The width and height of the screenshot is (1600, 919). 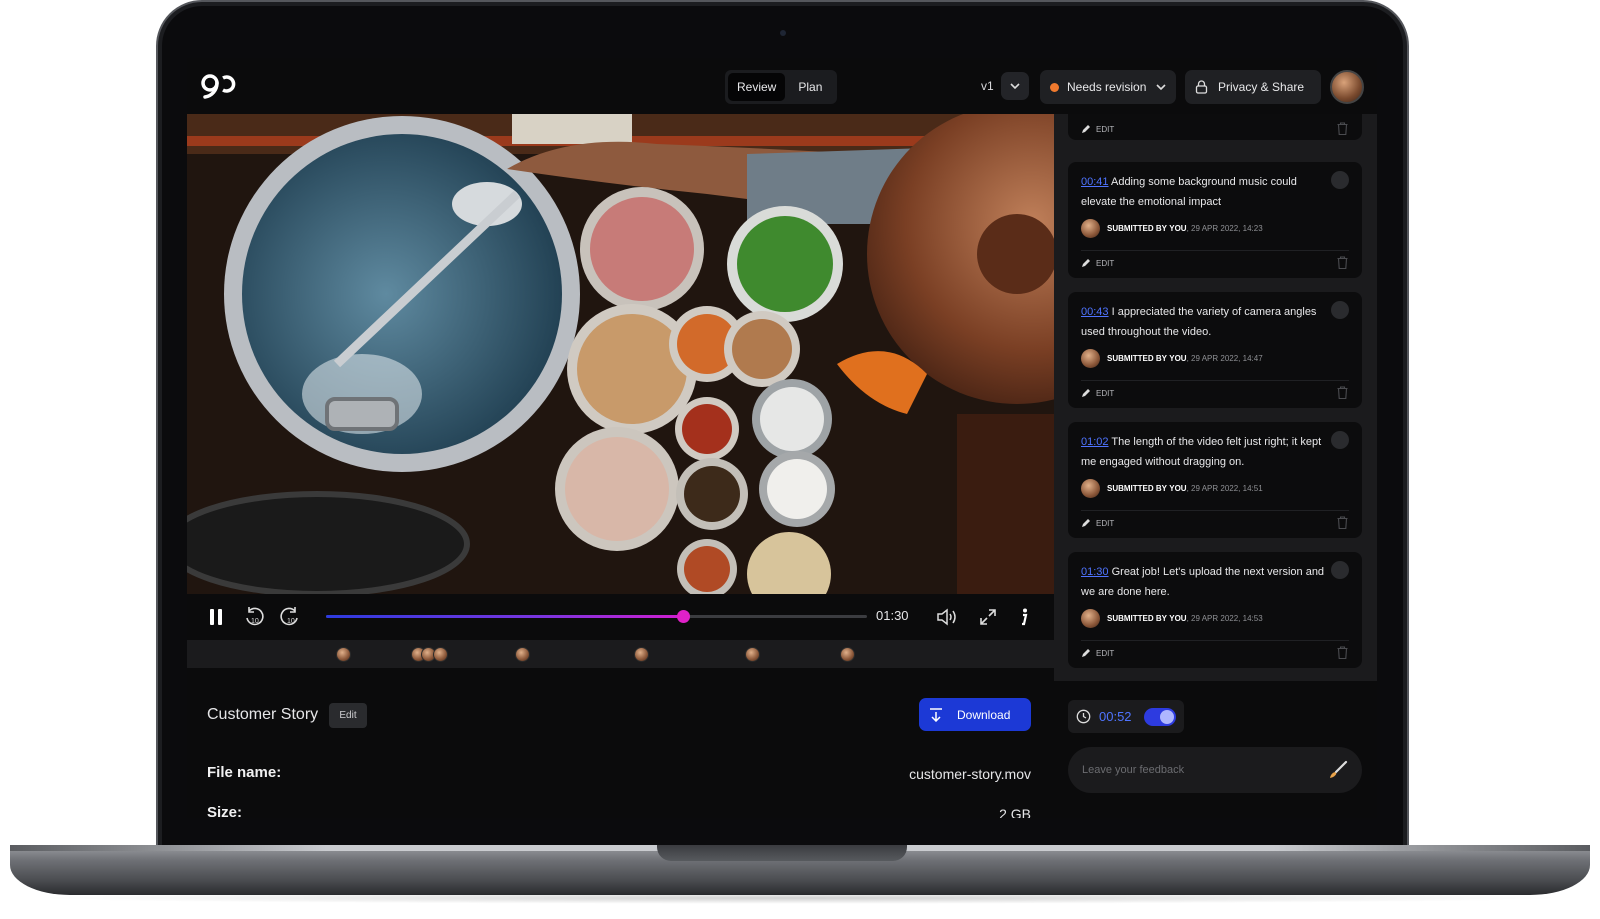 I want to click on expand-icon, so click(x=988, y=617).